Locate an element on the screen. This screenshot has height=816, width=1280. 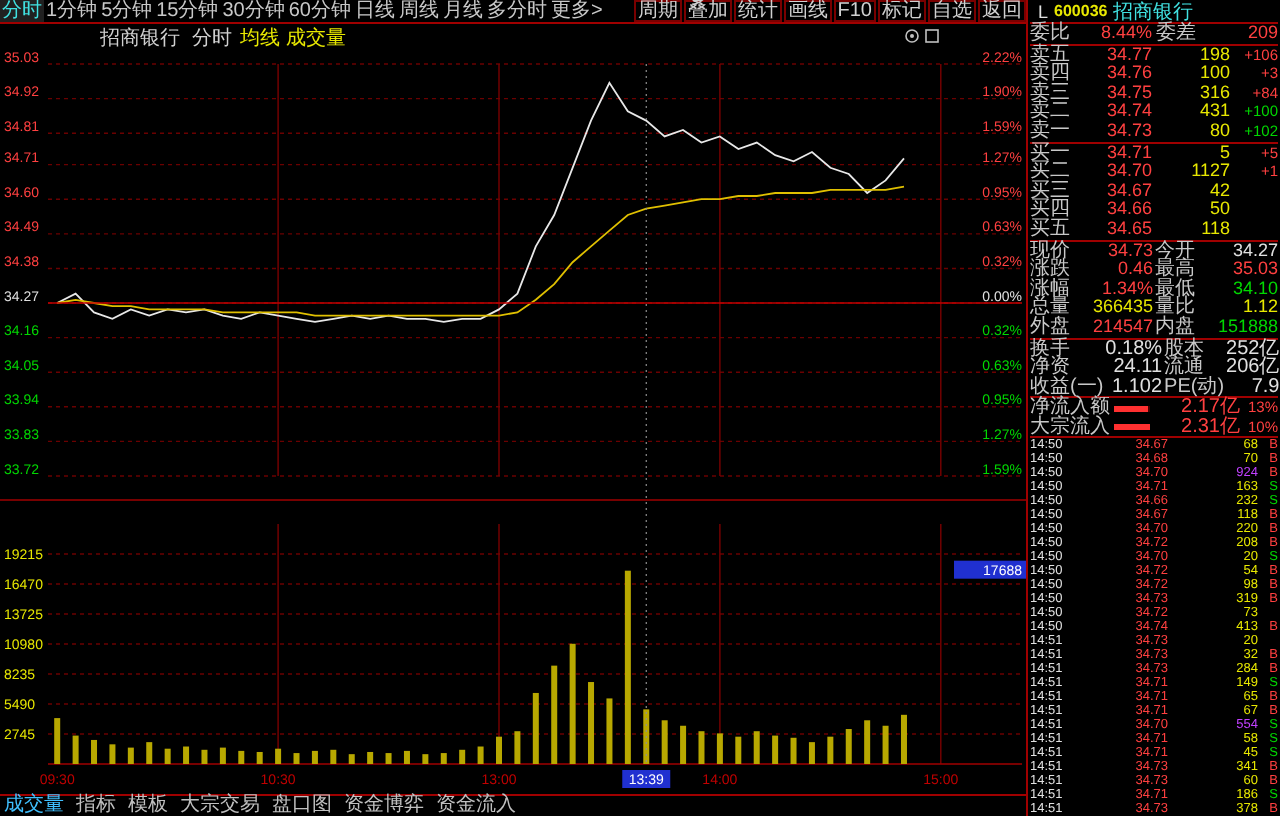
indicator-tab: 模板 is located at coordinates (148, 806).